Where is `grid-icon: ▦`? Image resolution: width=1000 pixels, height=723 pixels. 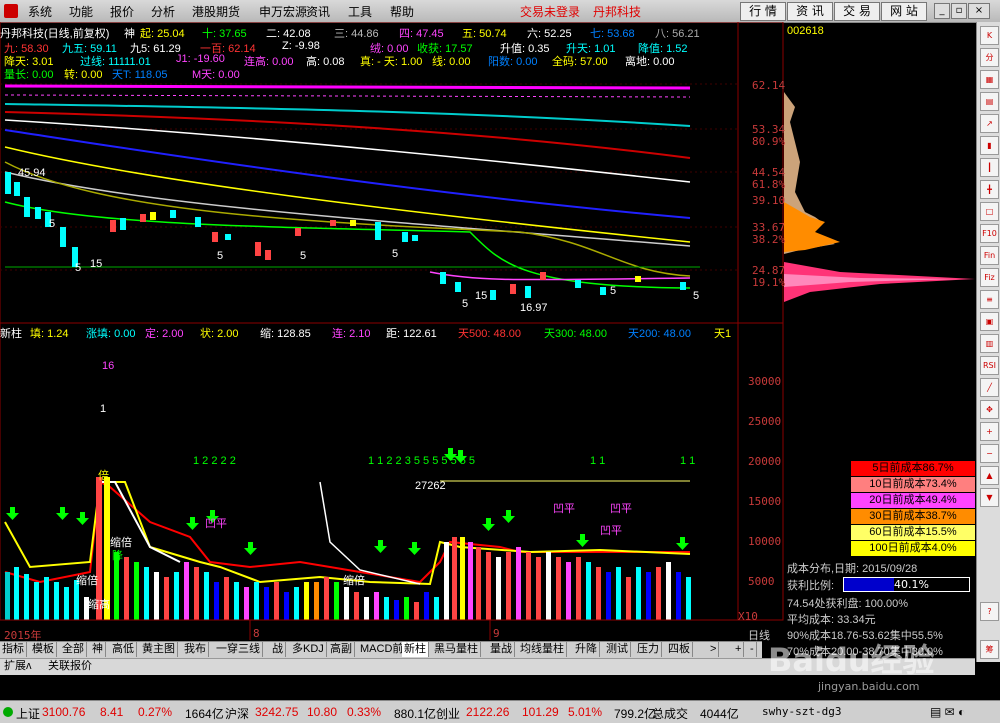 grid-icon: ▦ is located at coordinates (989, 79).